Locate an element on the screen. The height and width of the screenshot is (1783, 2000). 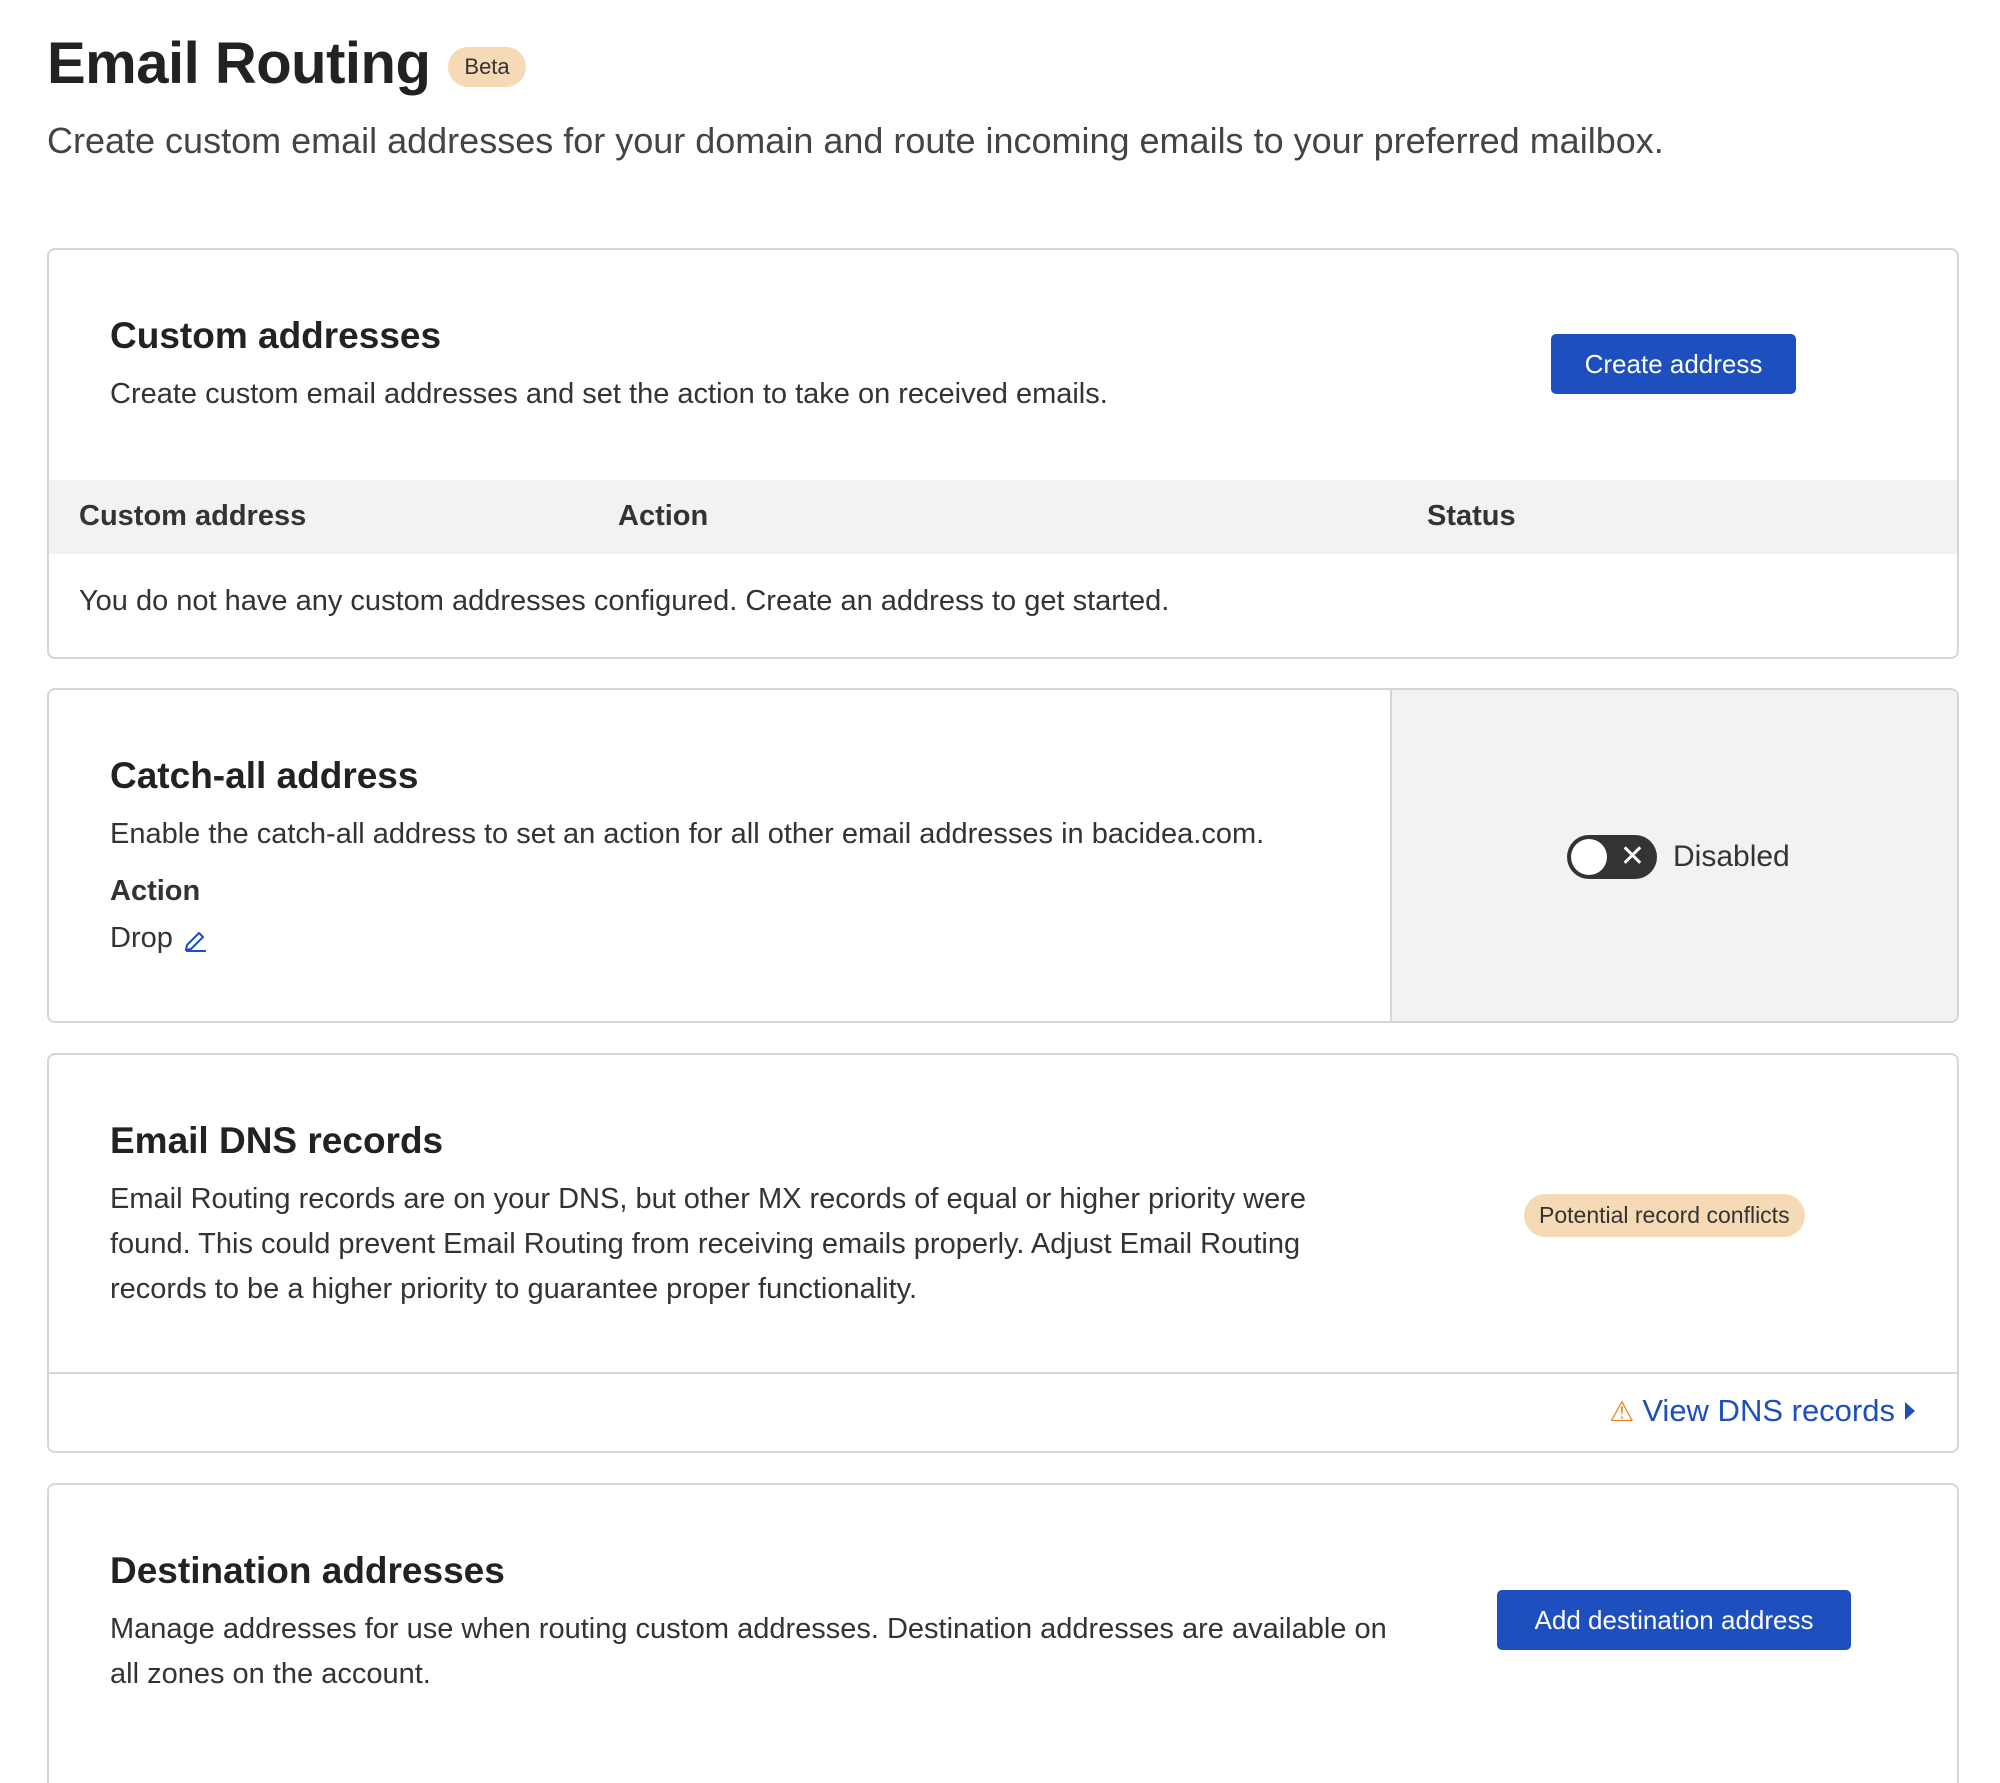
toggle-knob is located at coordinates (1589, 857).